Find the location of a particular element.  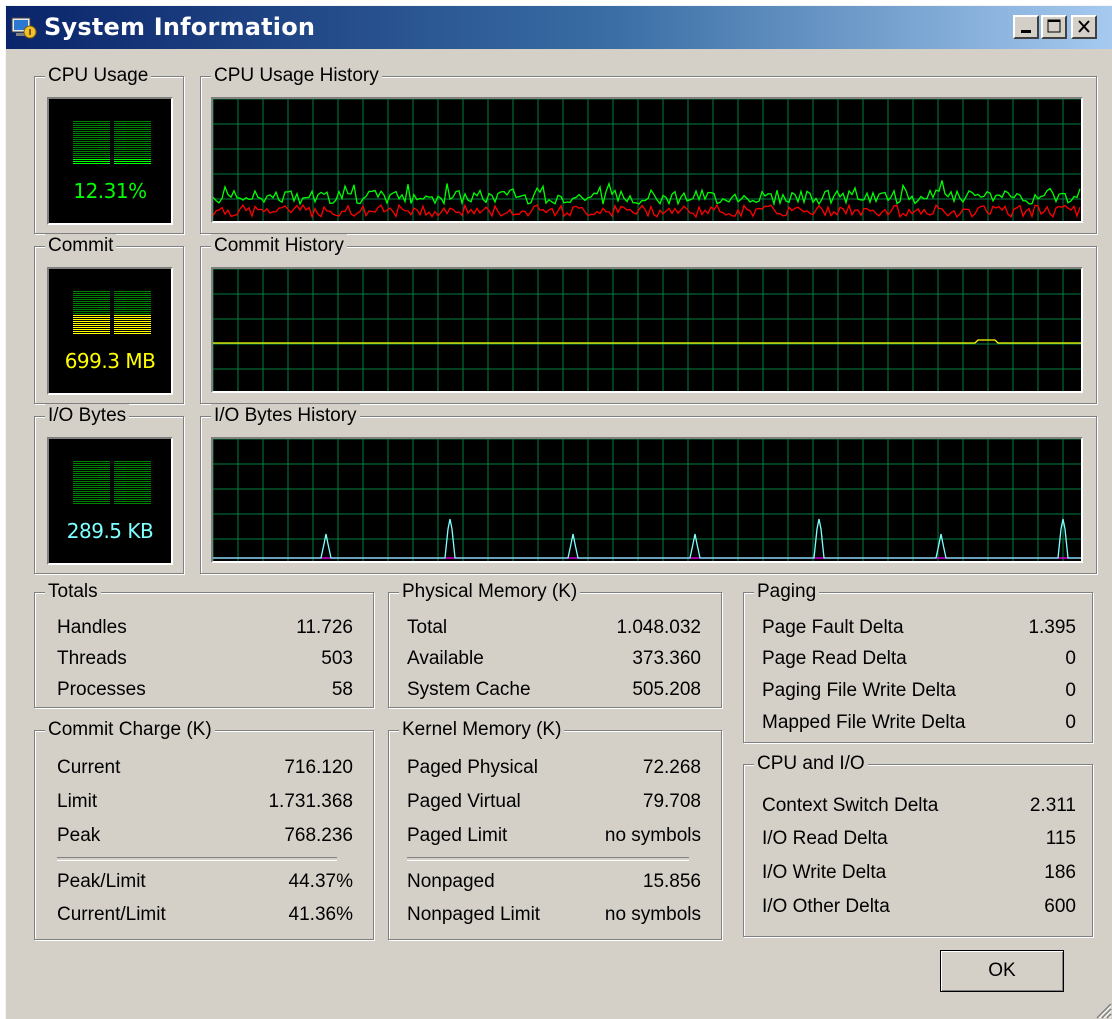

stat-label: Current/Limit is located at coordinates (111, 914).